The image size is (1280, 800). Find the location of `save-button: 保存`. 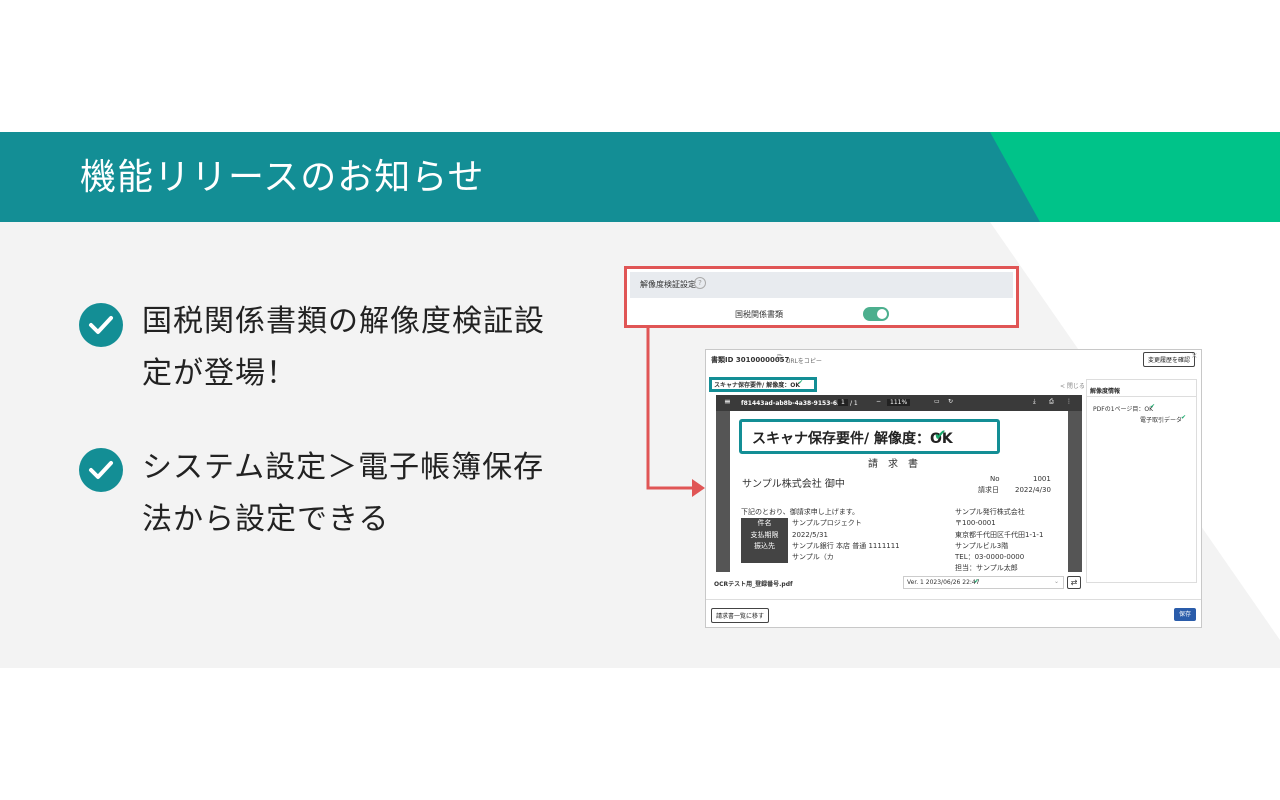

save-button: 保存 is located at coordinates (1185, 614).